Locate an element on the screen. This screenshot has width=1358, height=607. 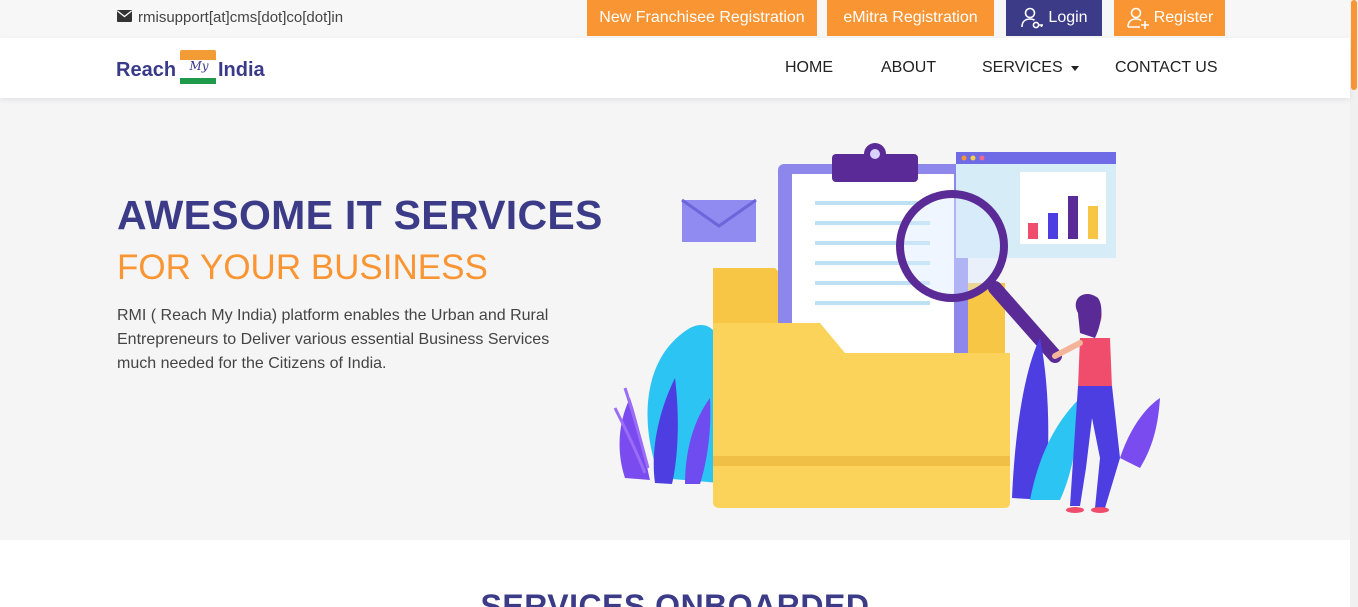
services-onboarded-heading: SERVICES ONBOARDED is located at coordinates (675, 597).